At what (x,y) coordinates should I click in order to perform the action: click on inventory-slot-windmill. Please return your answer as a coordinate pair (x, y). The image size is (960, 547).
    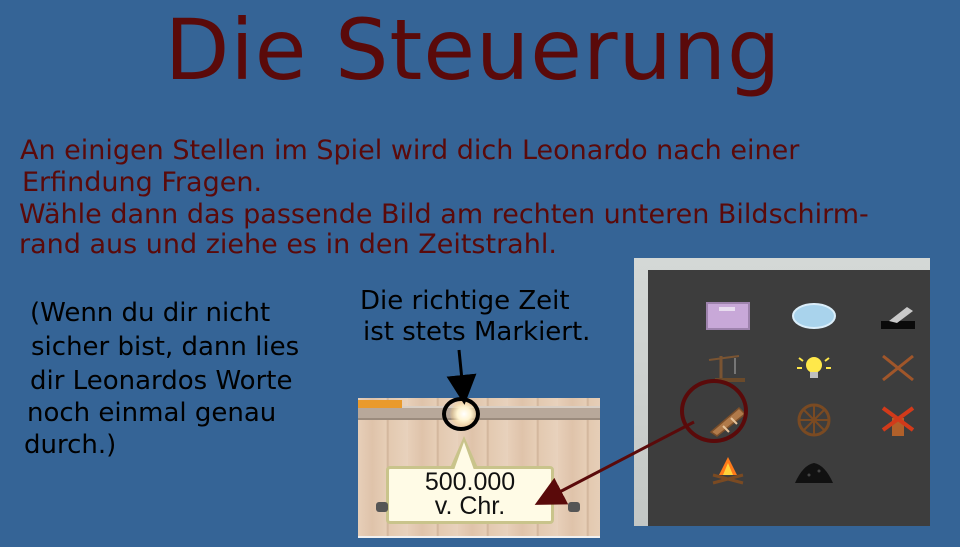
    Looking at the image, I should click on (898, 420).